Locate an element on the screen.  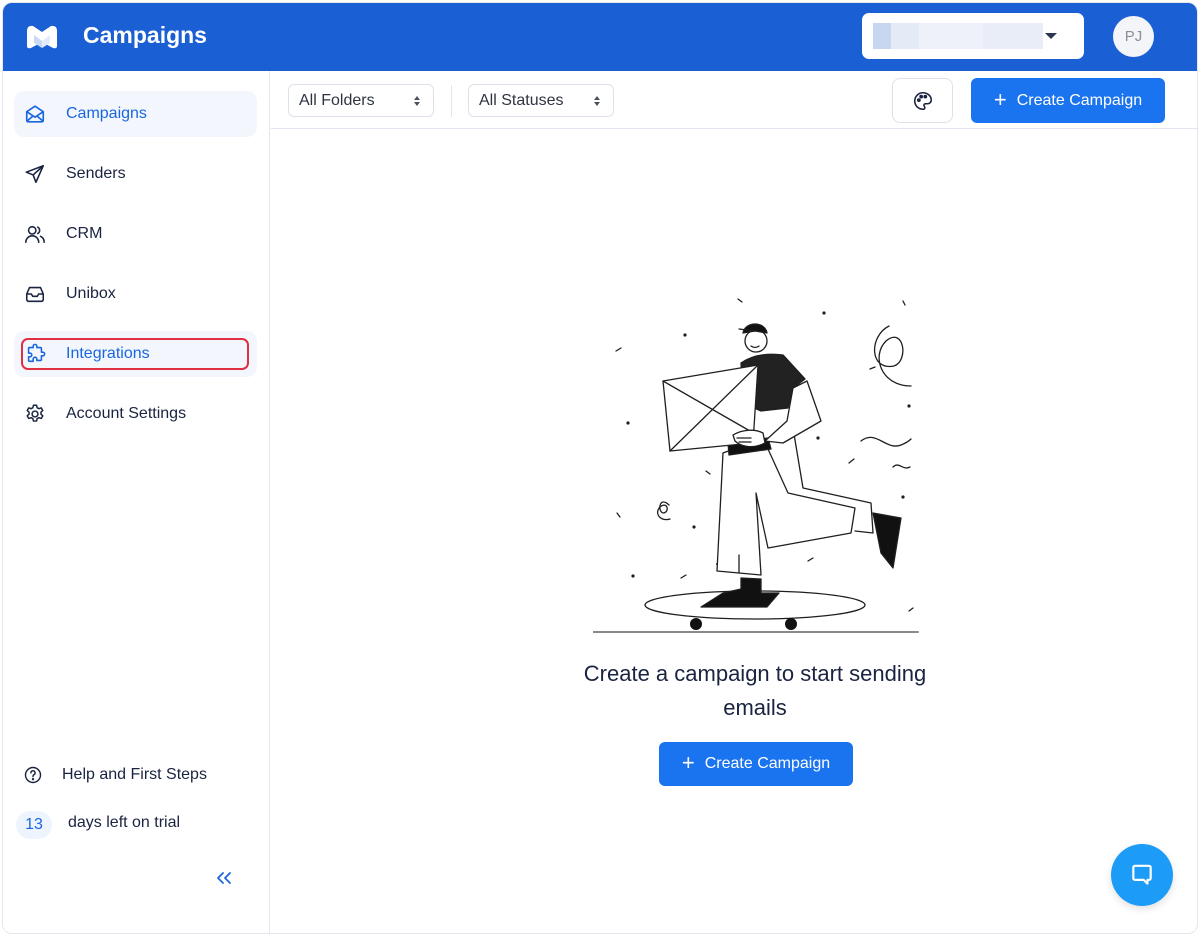
help-link: Help and First Steps is located at coordinates (115, 775).